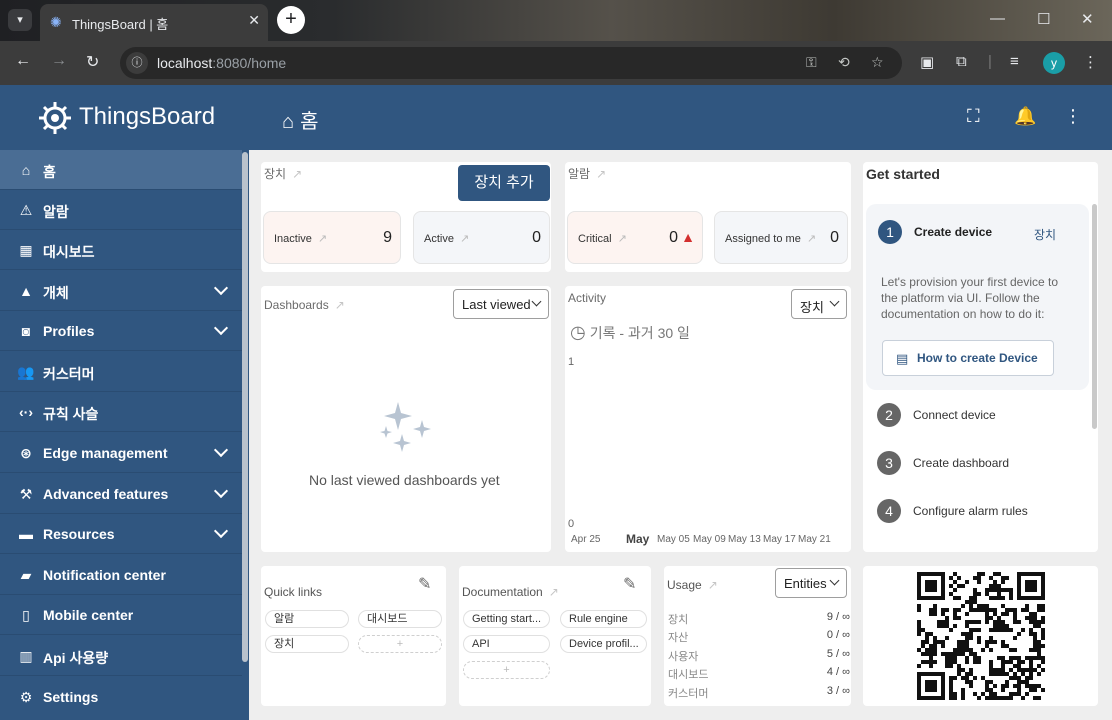 Image resolution: width=1112 pixels, height=720 pixels. I want to click on tab-search-button: ▾, so click(20, 20).